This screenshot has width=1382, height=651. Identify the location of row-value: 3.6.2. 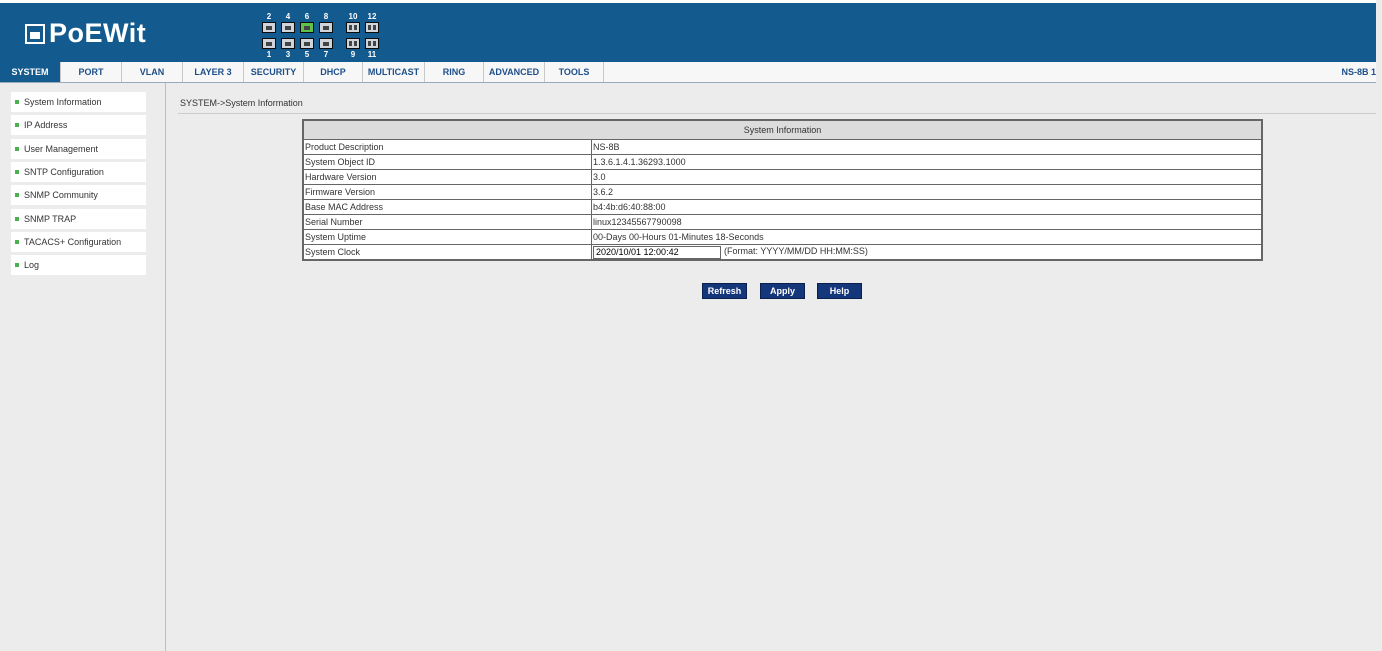
(927, 192).